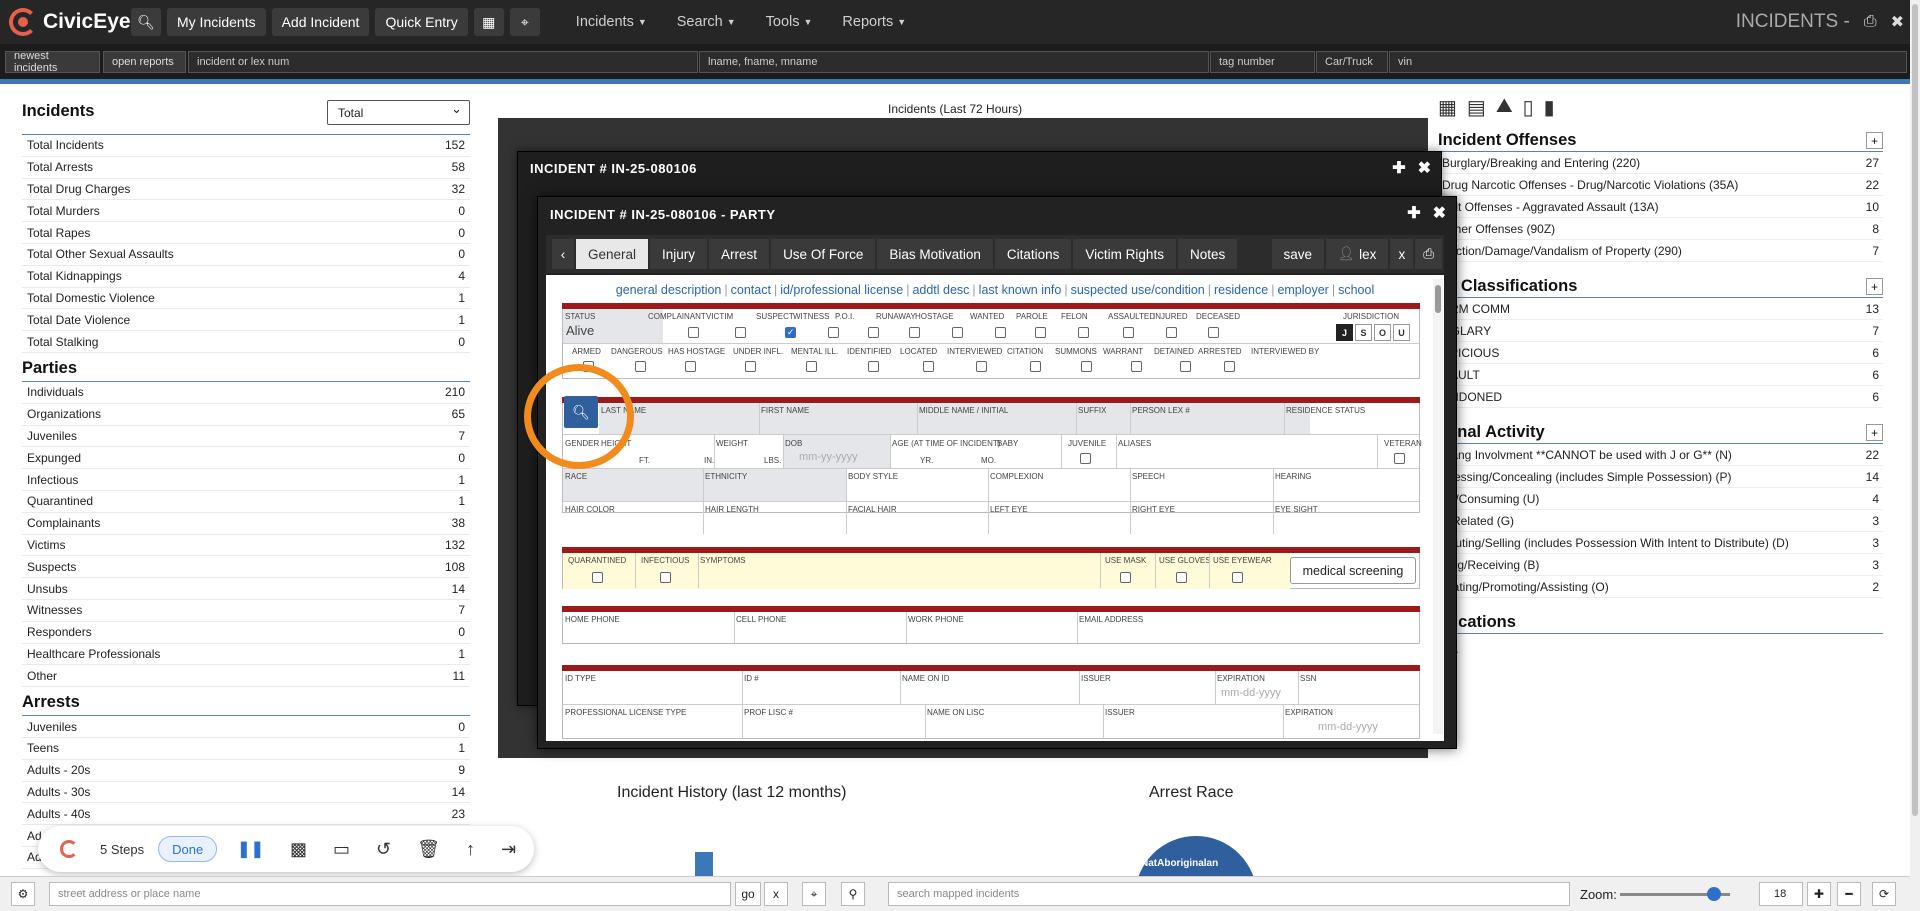 This screenshot has width=1920, height=911. What do you see at coordinates (246, 415) in the screenshot?
I see `list-item: Organizations 65` at bounding box center [246, 415].